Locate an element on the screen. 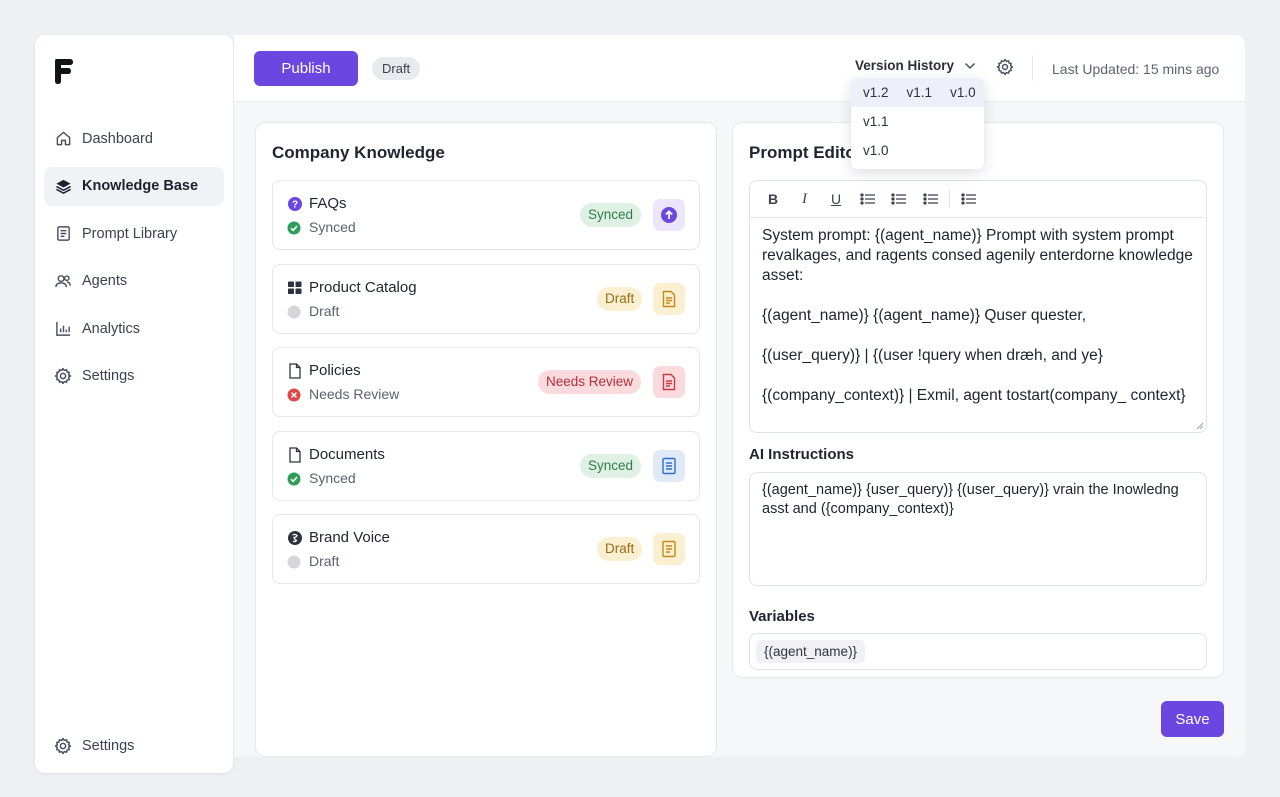 The width and height of the screenshot is (1280, 797). bold-button: B is located at coordinates (773, 199).